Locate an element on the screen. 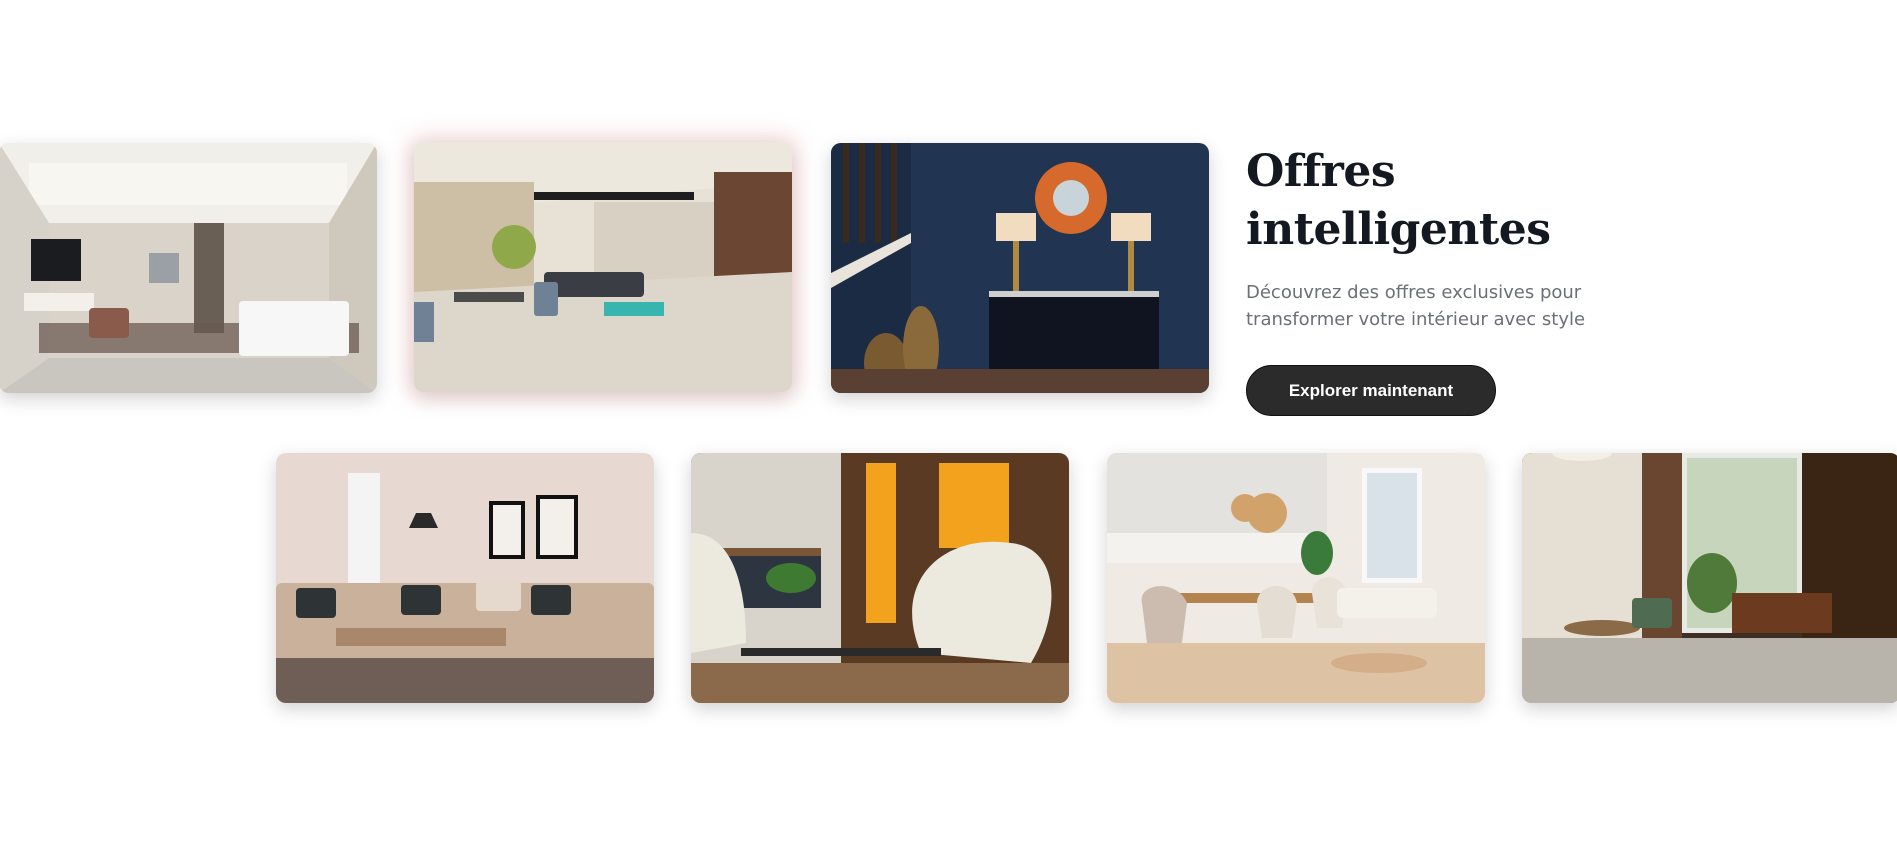  hotel-lounge-photo is located at coordinates (1709, 578).